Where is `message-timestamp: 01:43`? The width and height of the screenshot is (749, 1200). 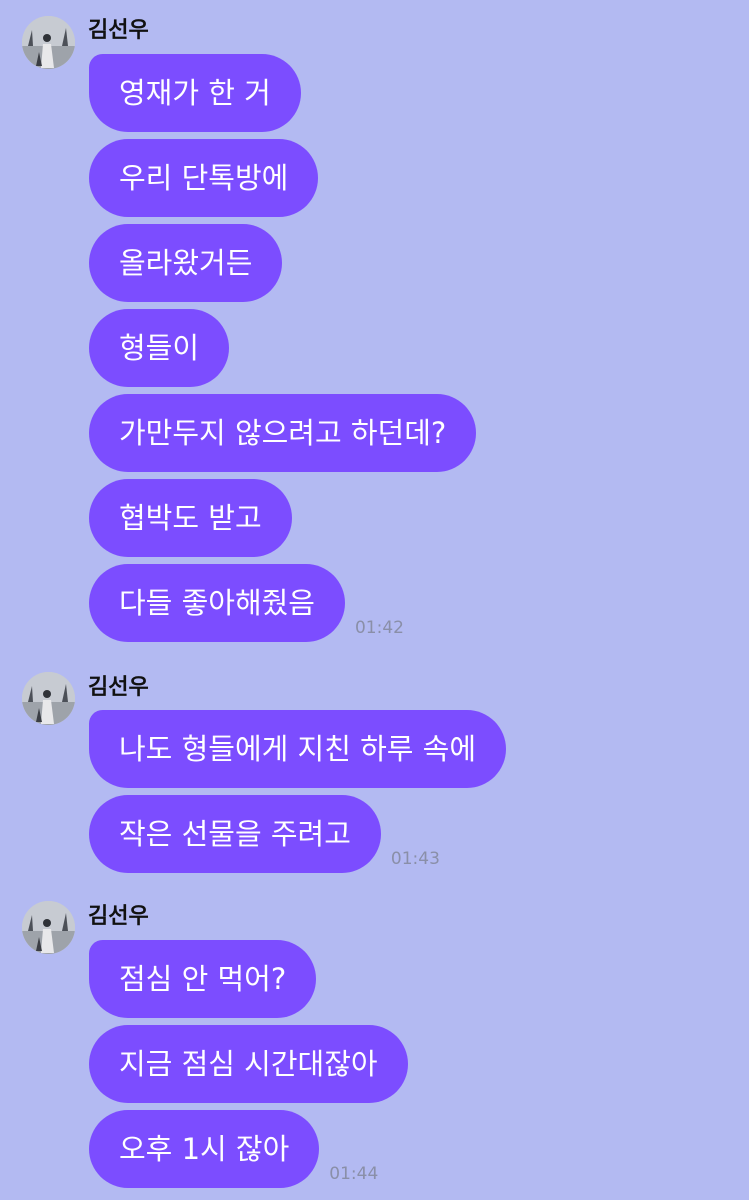
message-timestamp: 01:43 is located at coordinates (415, 859).